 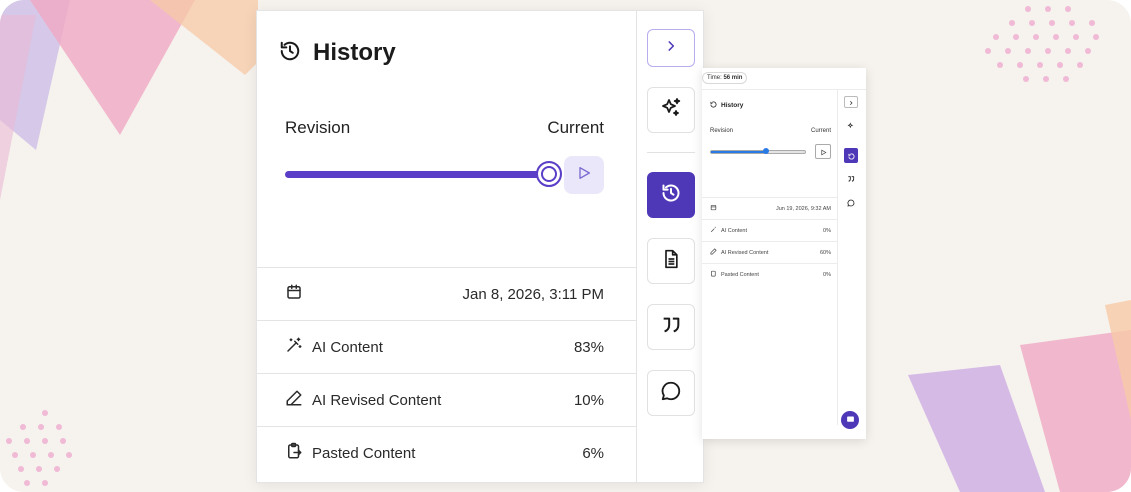 What do you see at coordinates (416, 174) in the screenshot?
I see `slider-track` at bounding box center [416, 174].